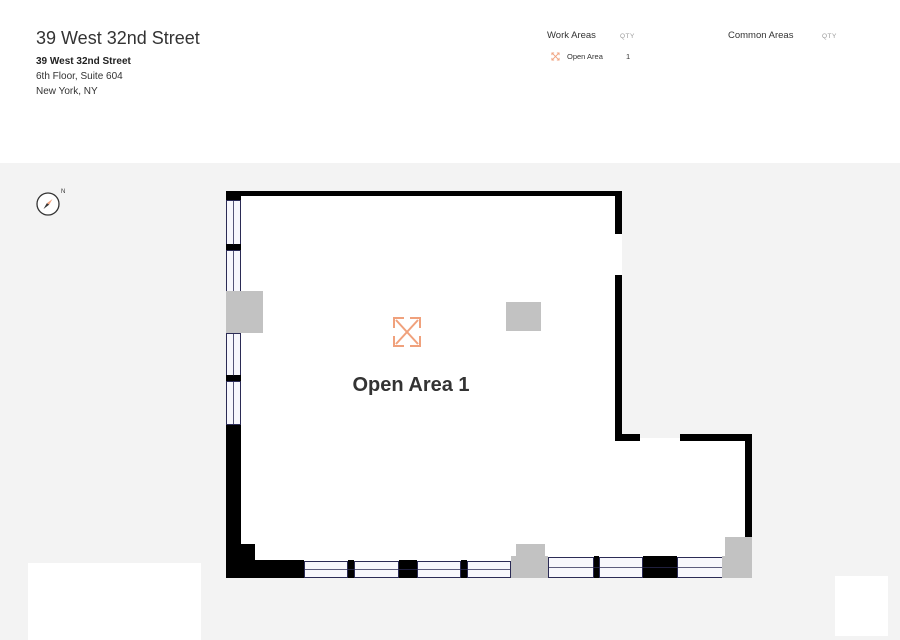  What do you see at coordinates (861, 606) in the screenshot?
I see `overlay-panel-right` at bounding box center [861, 606].